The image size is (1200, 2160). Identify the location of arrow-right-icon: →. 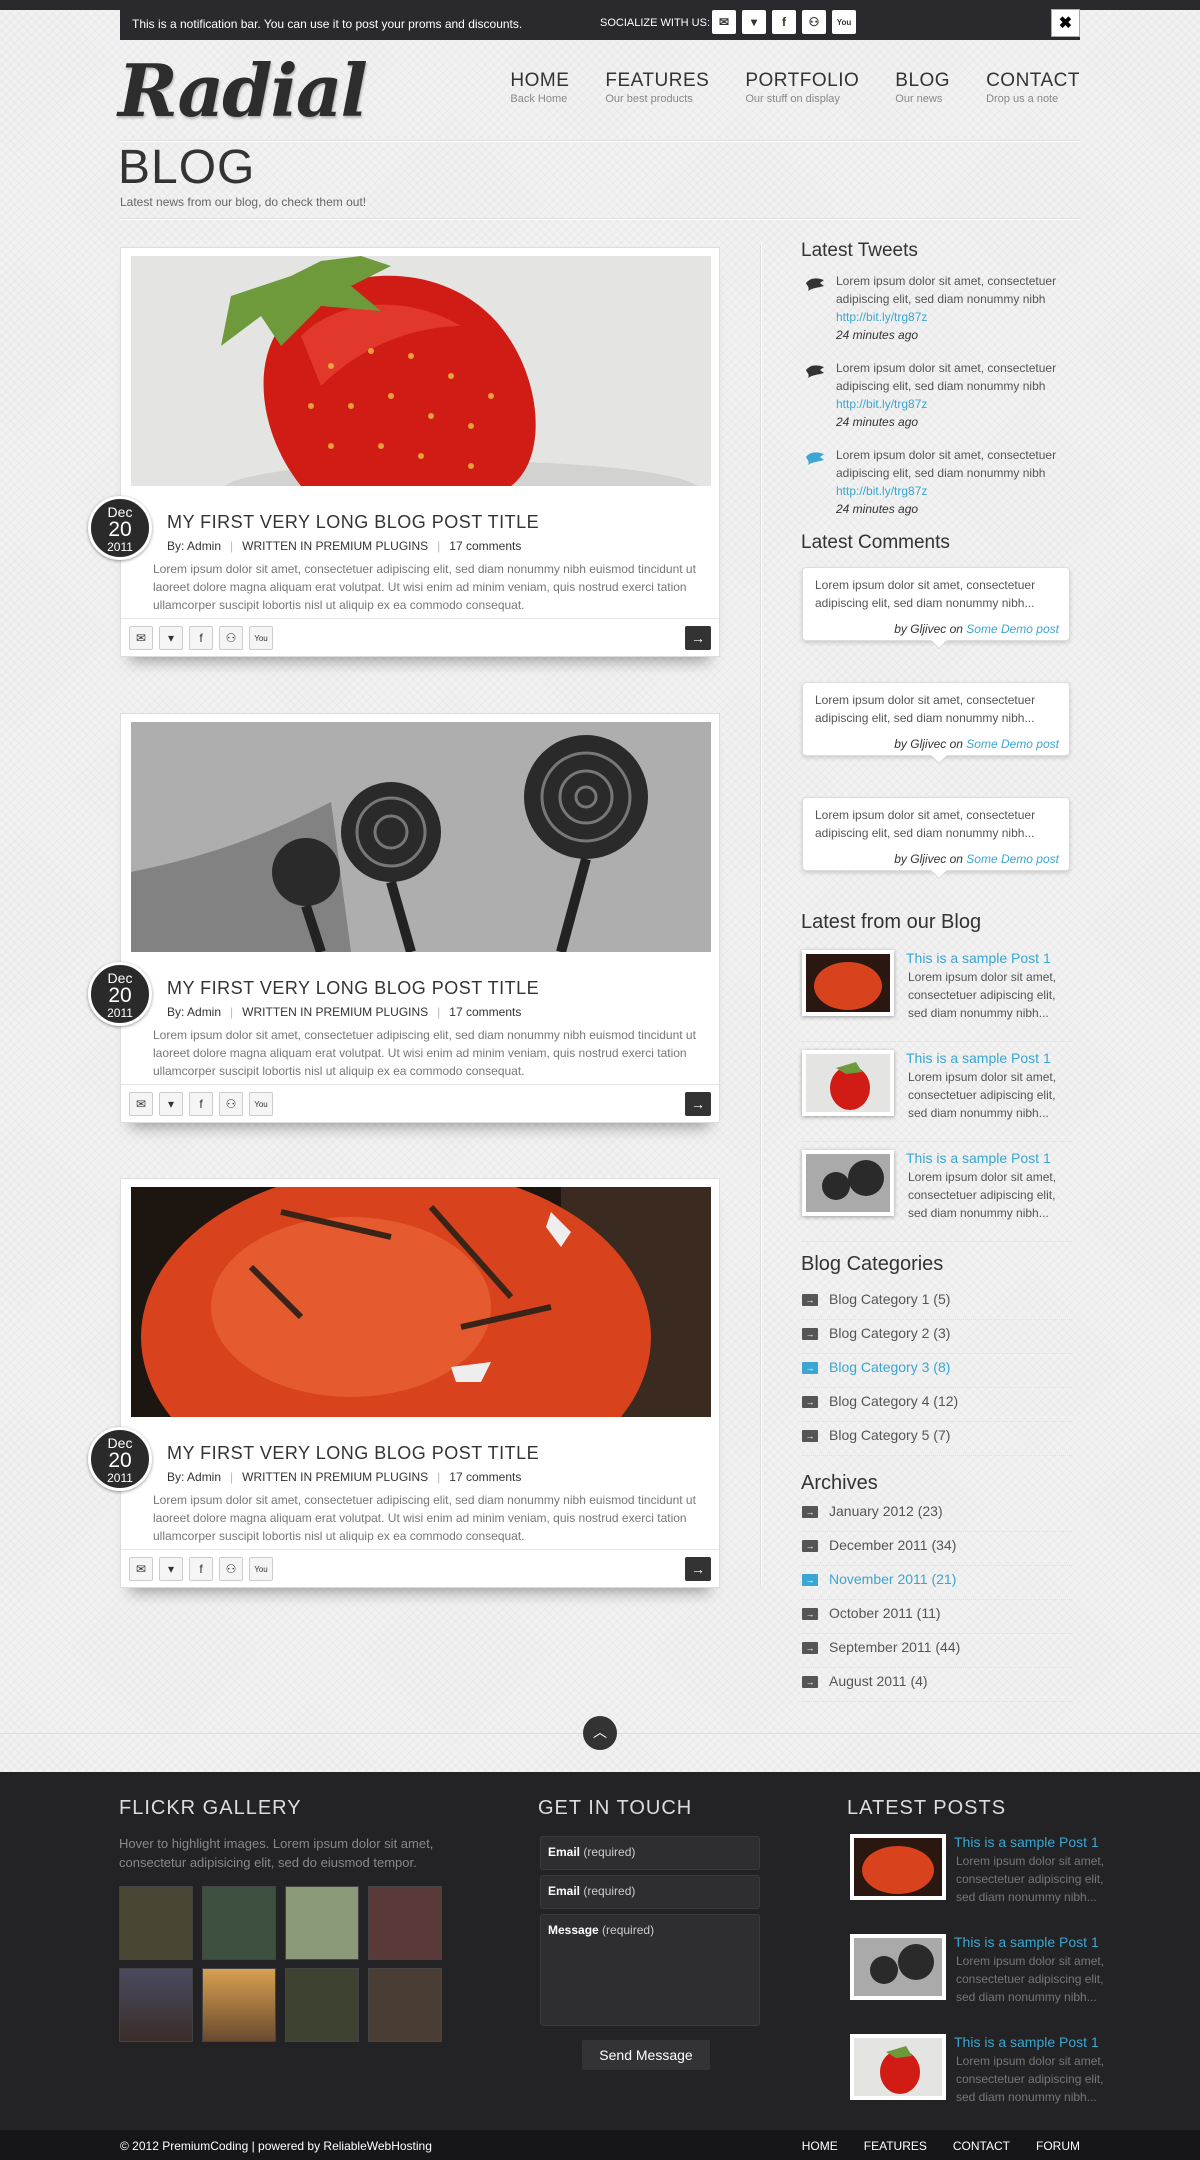
(810, 1512).